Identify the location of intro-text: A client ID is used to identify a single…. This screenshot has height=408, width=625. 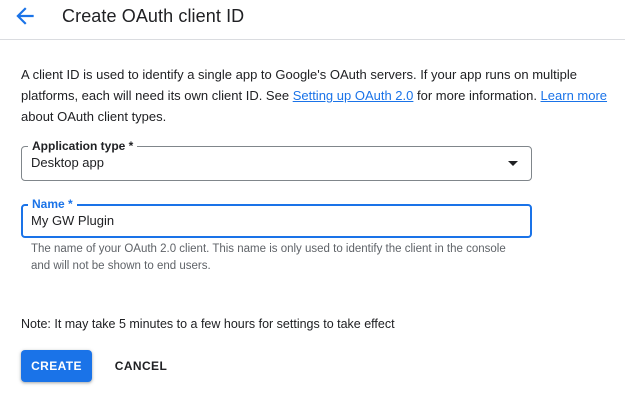
(321, 95).